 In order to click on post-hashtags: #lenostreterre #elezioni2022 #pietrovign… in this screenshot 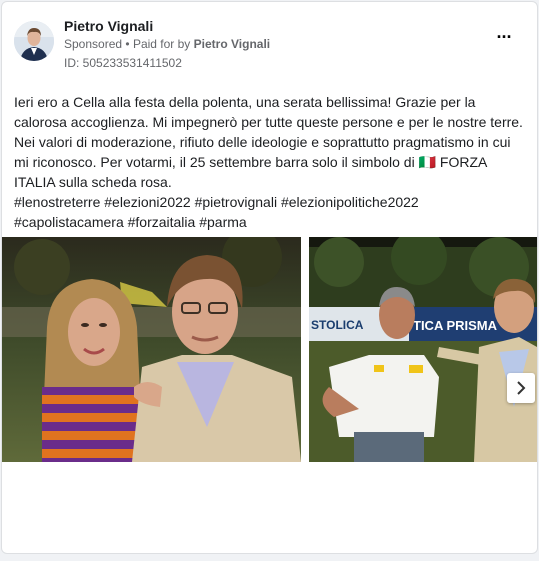, I will do `click(216, 212)`.